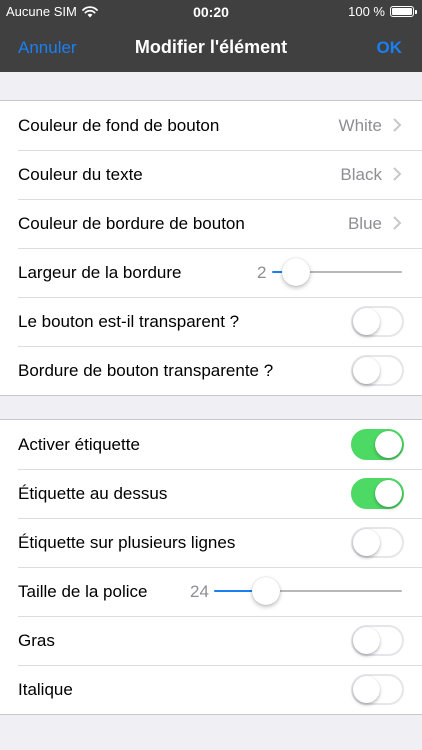 The height and width of the screenshot is (750, 422). I want to click on battery-status: 100 %, so click(382, 11).